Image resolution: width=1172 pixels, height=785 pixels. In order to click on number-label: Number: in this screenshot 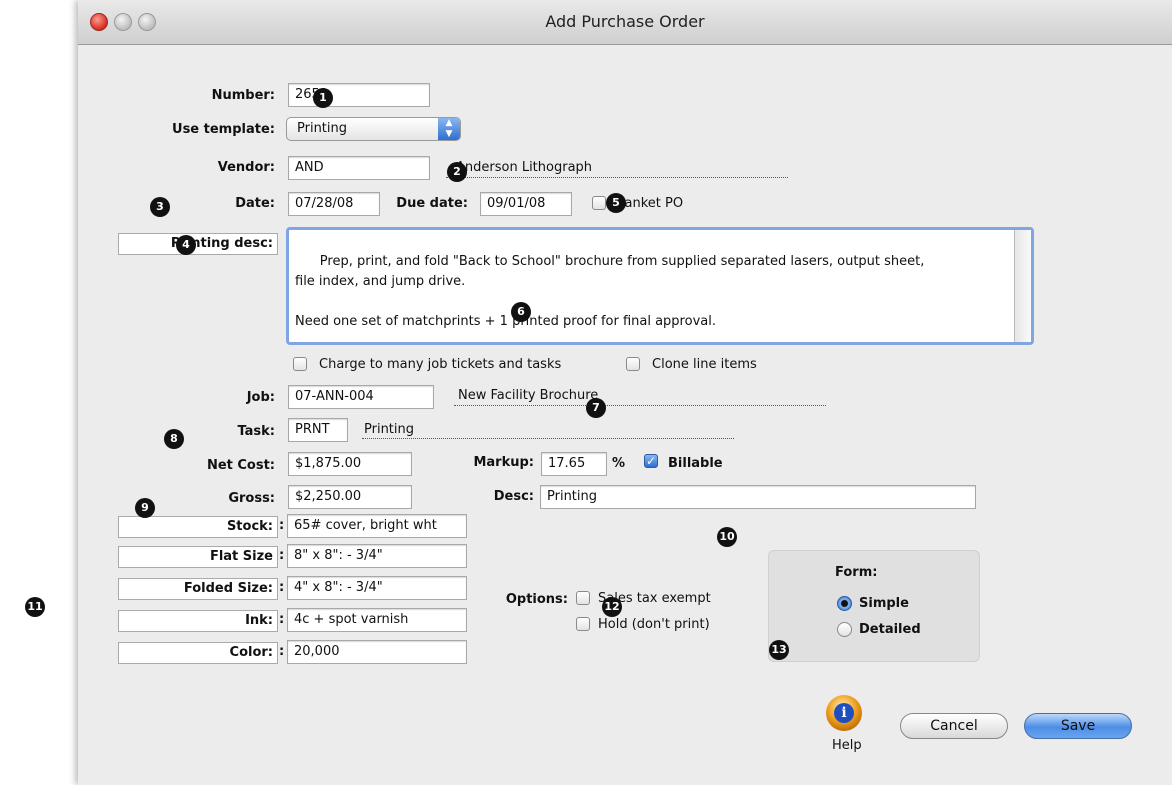, I will do `click(243, 95)`.